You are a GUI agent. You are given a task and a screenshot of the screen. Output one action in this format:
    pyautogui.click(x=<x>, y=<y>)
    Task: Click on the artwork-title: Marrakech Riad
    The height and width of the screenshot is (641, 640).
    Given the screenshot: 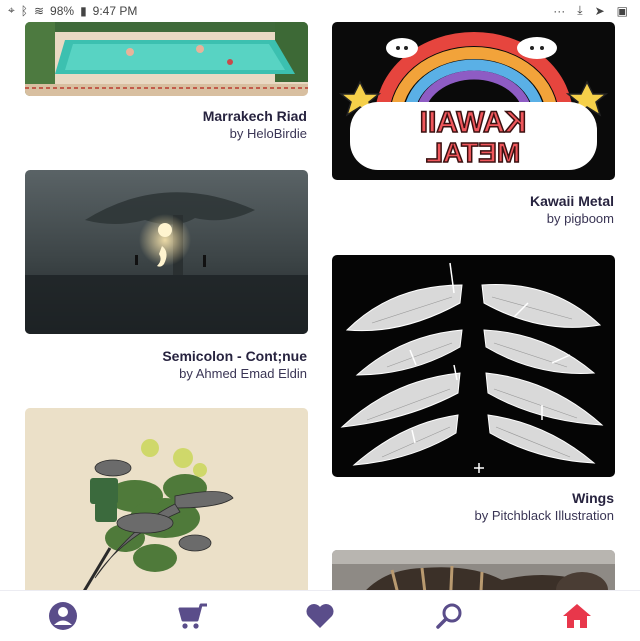 What is the action you would take?
    pyautogui.click(x=255, y=116)
    